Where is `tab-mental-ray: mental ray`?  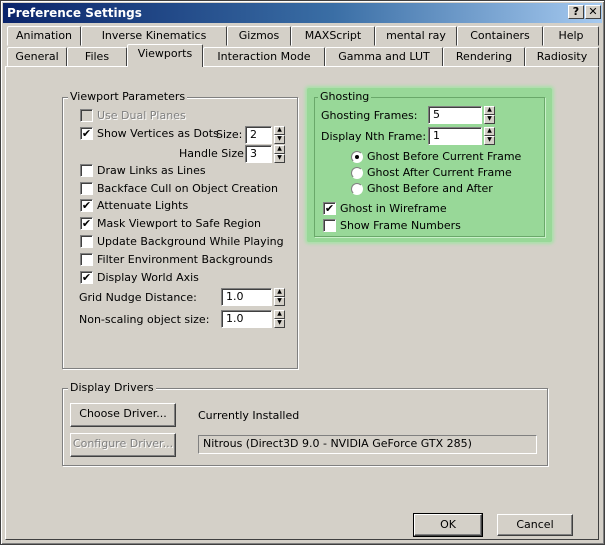
tab-mental-ray: mental ray is located at coordinates (416, 36).